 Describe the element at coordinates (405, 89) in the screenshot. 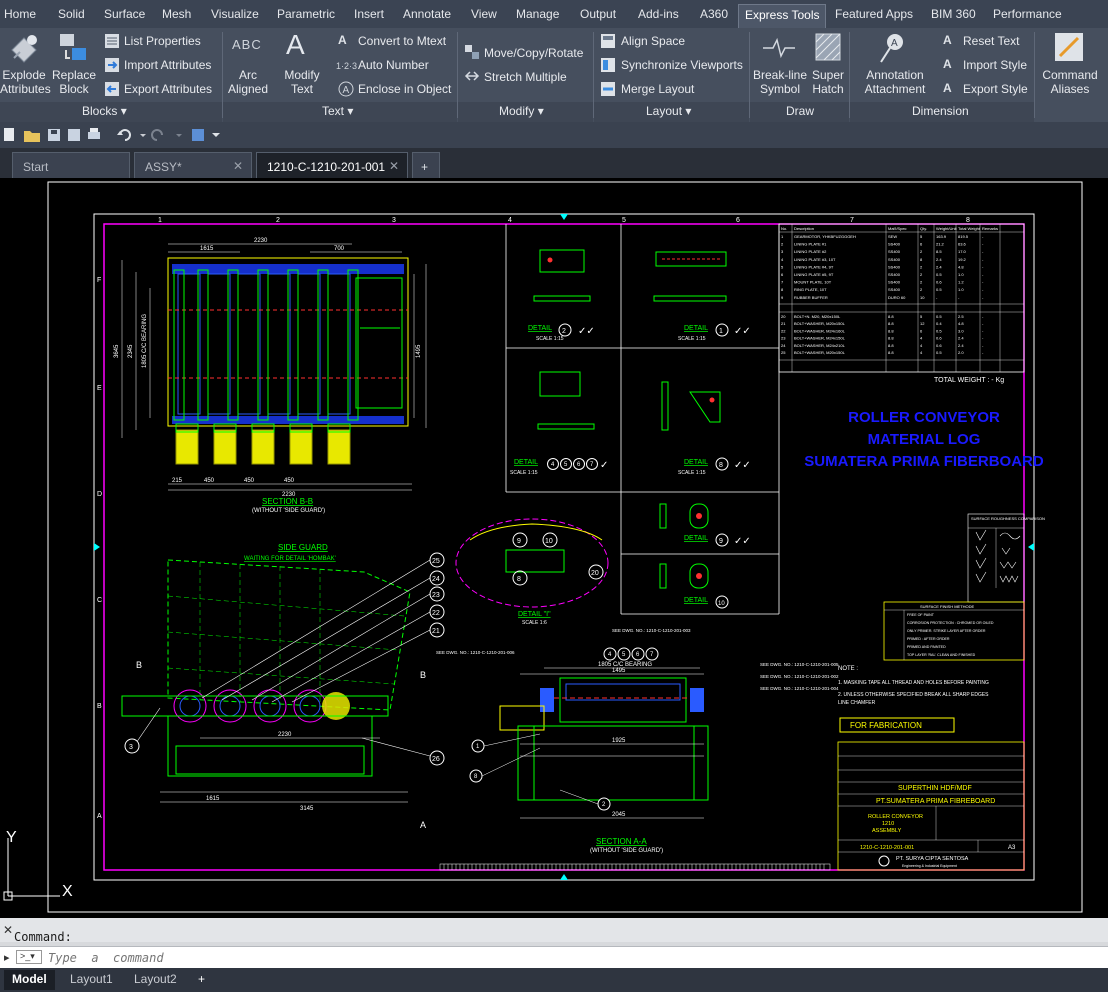

I see `enclose-label: Enclose in Object` at that location.